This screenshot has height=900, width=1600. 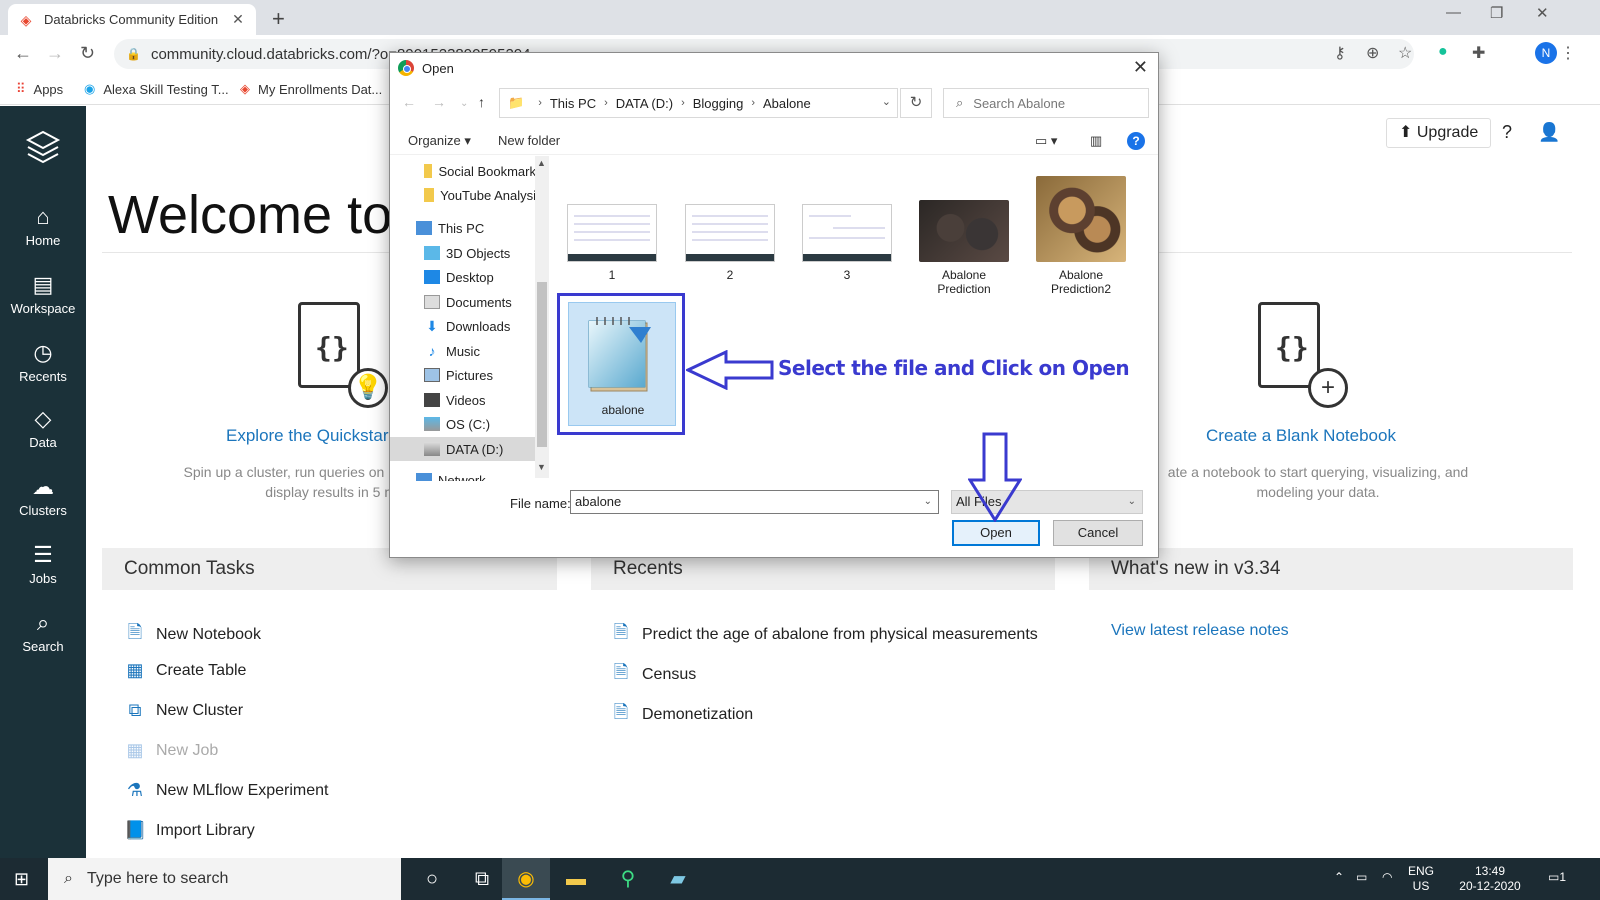 I want to click on scroll-down-icon: ▼, so click(x=541, y=467).